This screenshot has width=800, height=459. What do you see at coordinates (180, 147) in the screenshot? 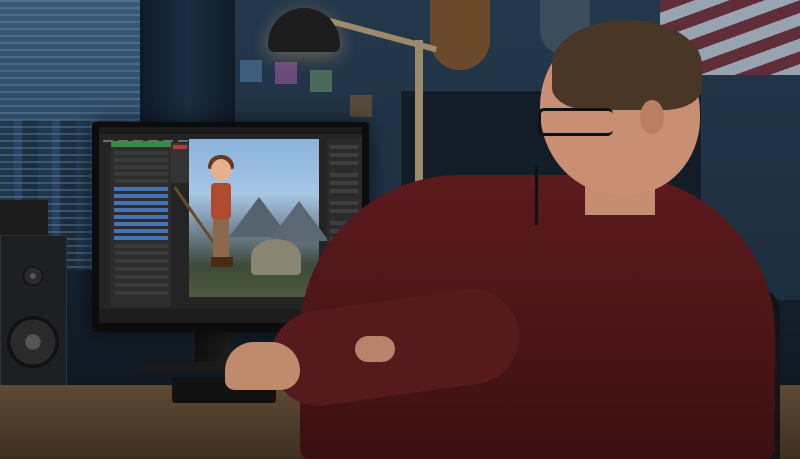
I see `node-header-red` at bounding box center [180, 147].